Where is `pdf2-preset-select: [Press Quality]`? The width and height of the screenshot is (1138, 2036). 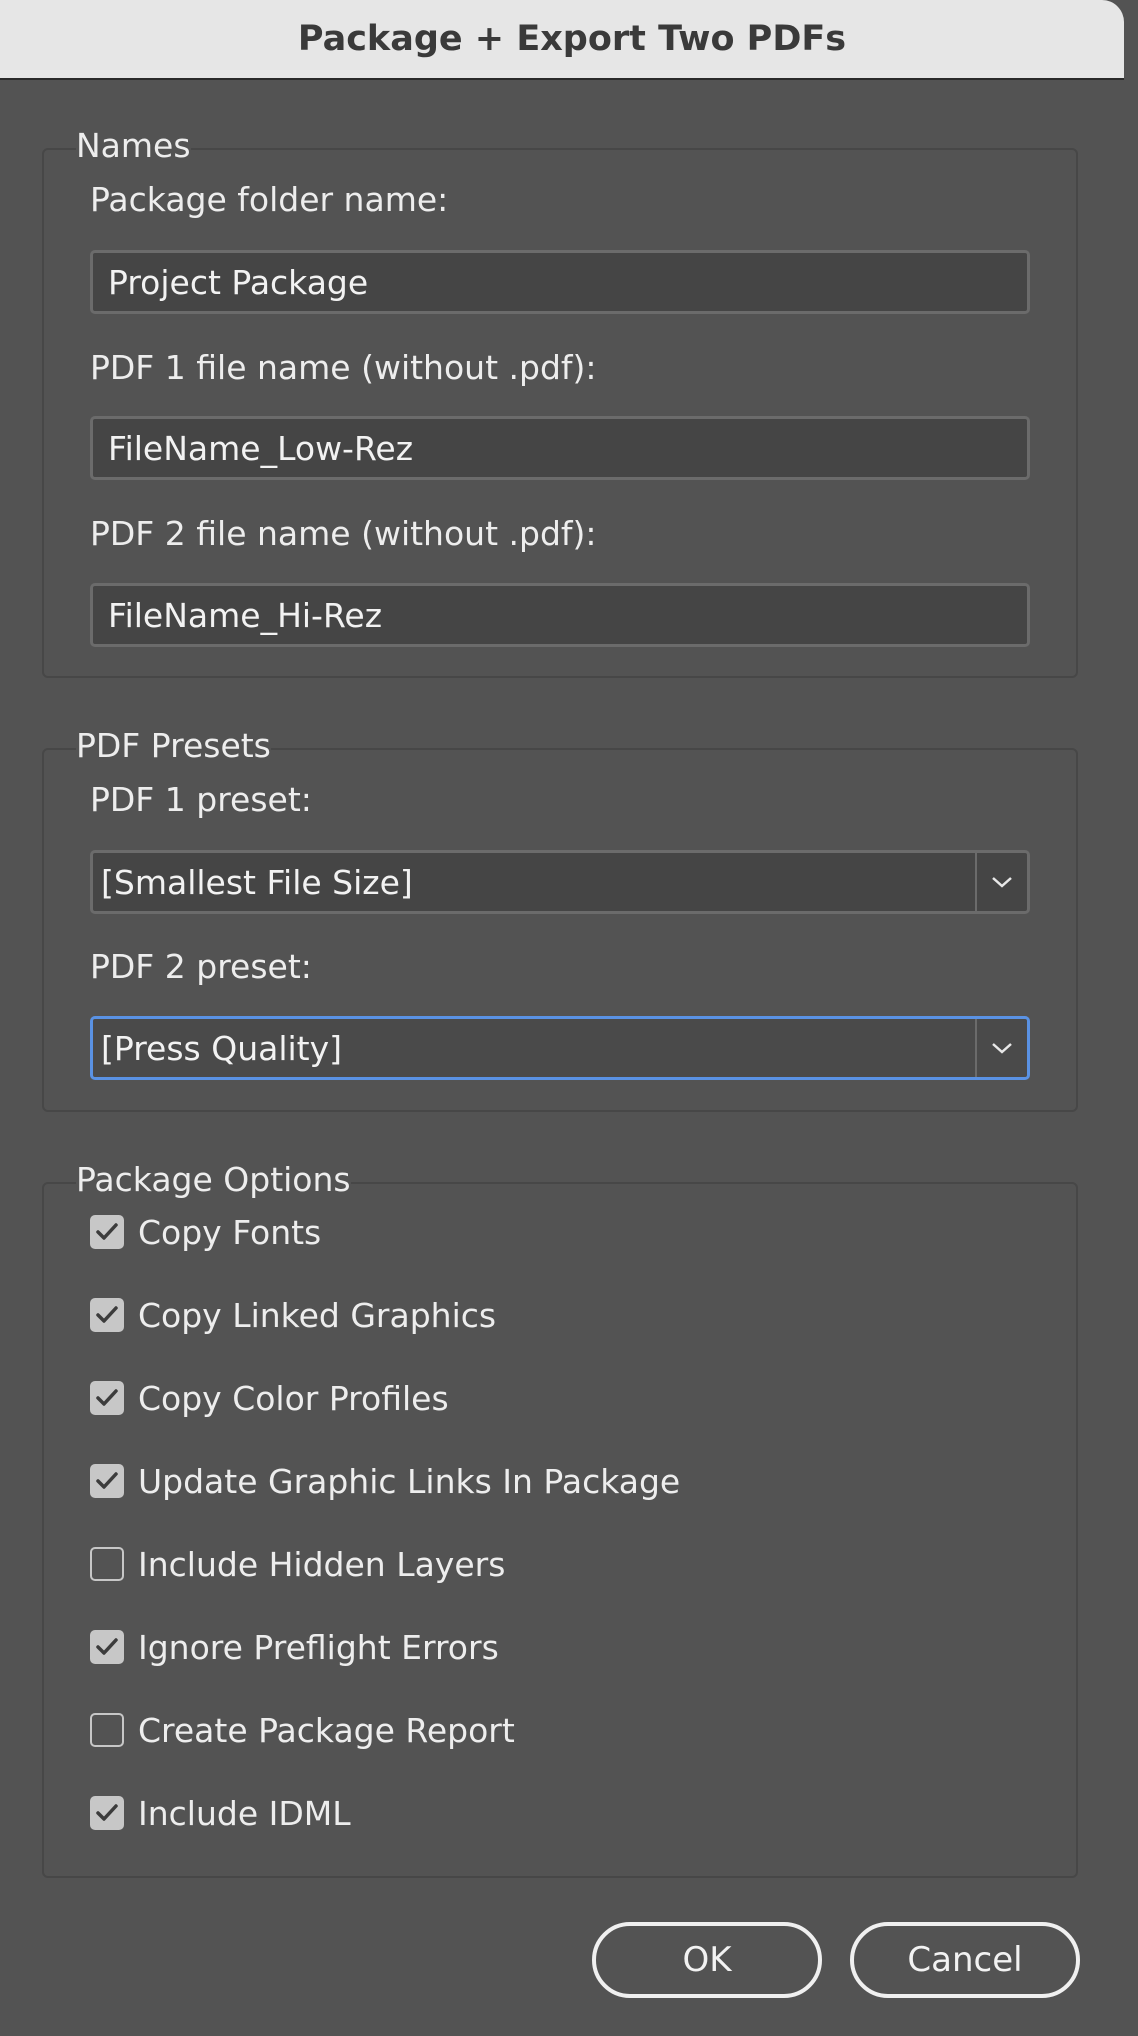
pdf2-preset-select: [Press Quality] is located at coordinates (560, 1048).